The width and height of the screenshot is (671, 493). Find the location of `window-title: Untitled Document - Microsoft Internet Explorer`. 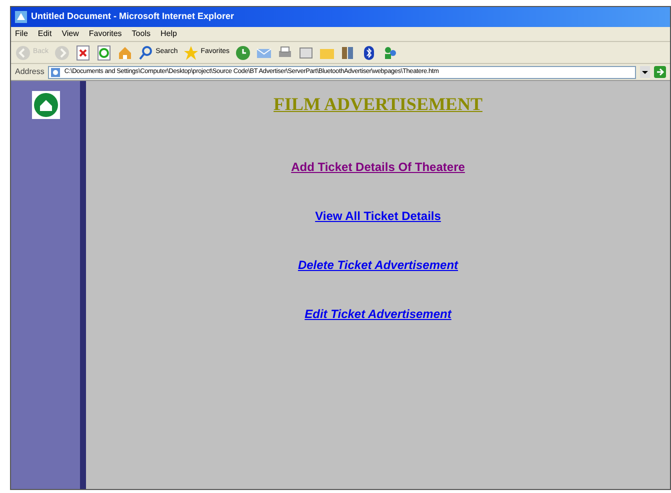

window-title: Untitled Document - Microsoft Internet Explorer is located at coordinates (132, 17).